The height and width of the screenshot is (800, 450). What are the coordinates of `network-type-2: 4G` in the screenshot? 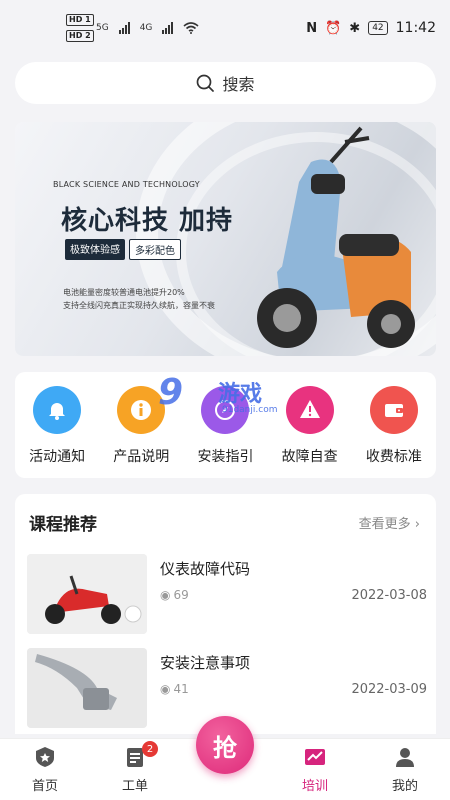 It's located at (146, 28).